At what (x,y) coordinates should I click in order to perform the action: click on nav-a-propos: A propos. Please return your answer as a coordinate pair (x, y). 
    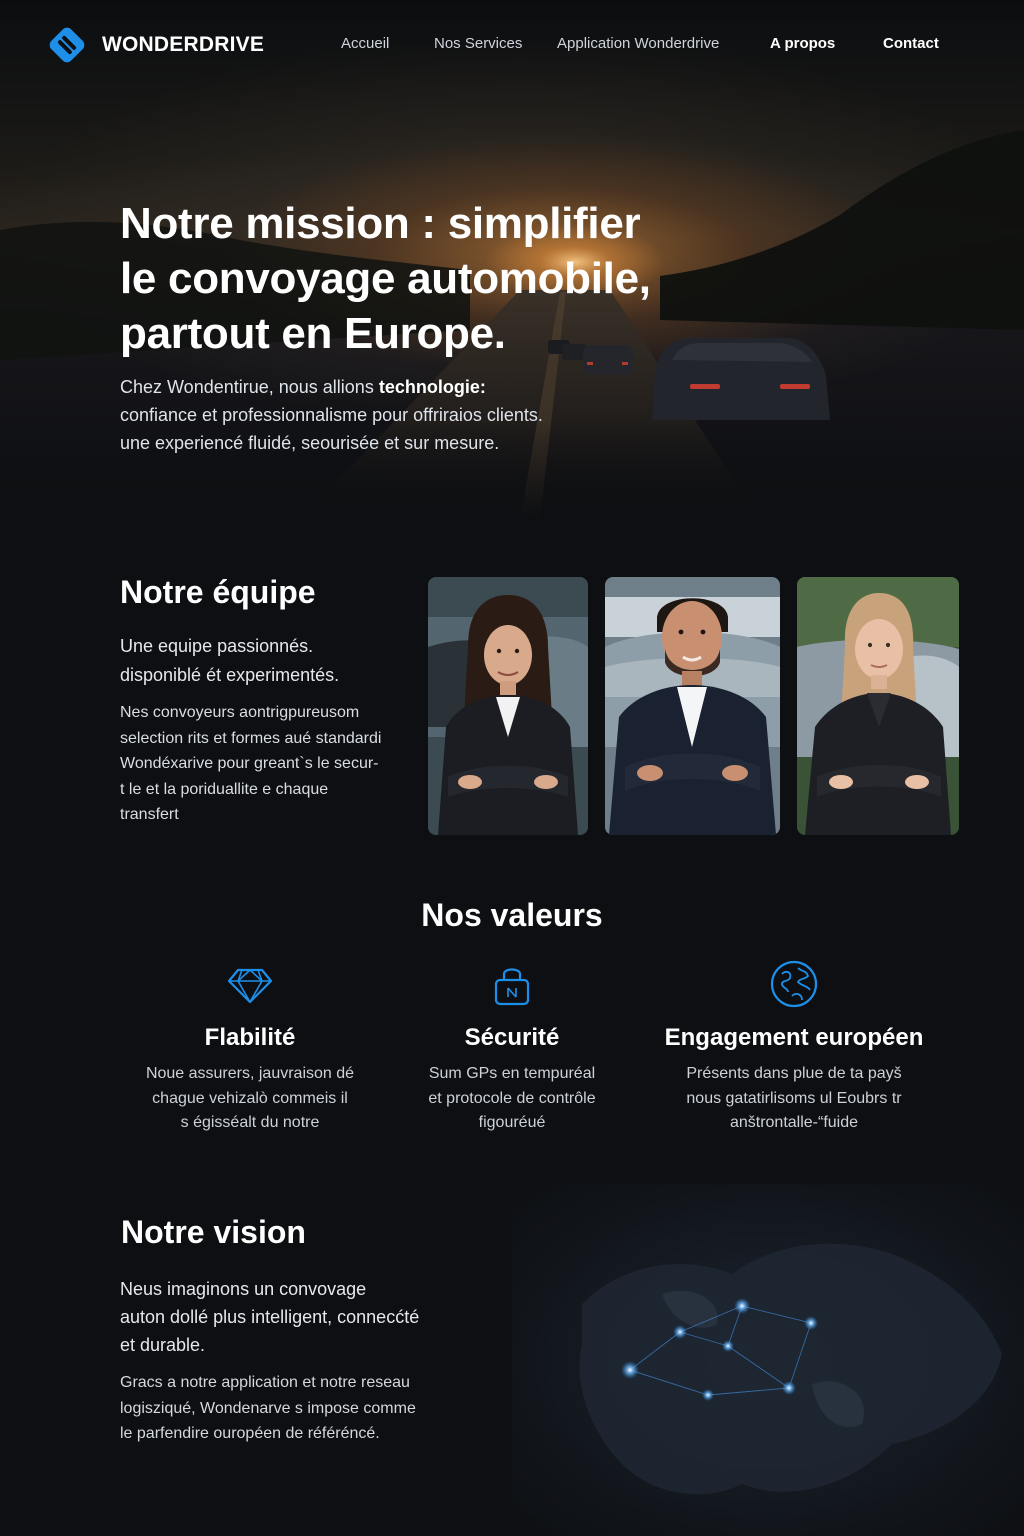
    Looking at the image, I should click on (802, 43).